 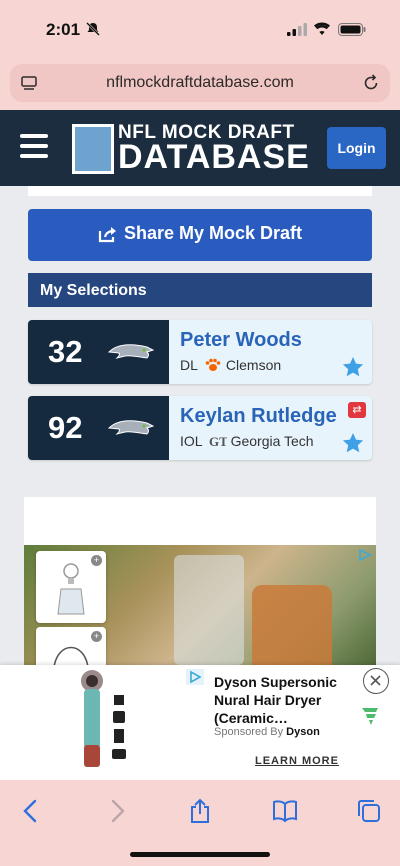 What do you see at coordinates (258, 416) in the screenshot?
I see `player-name: Keylan Rutledge` at bounding box center [258, 416].